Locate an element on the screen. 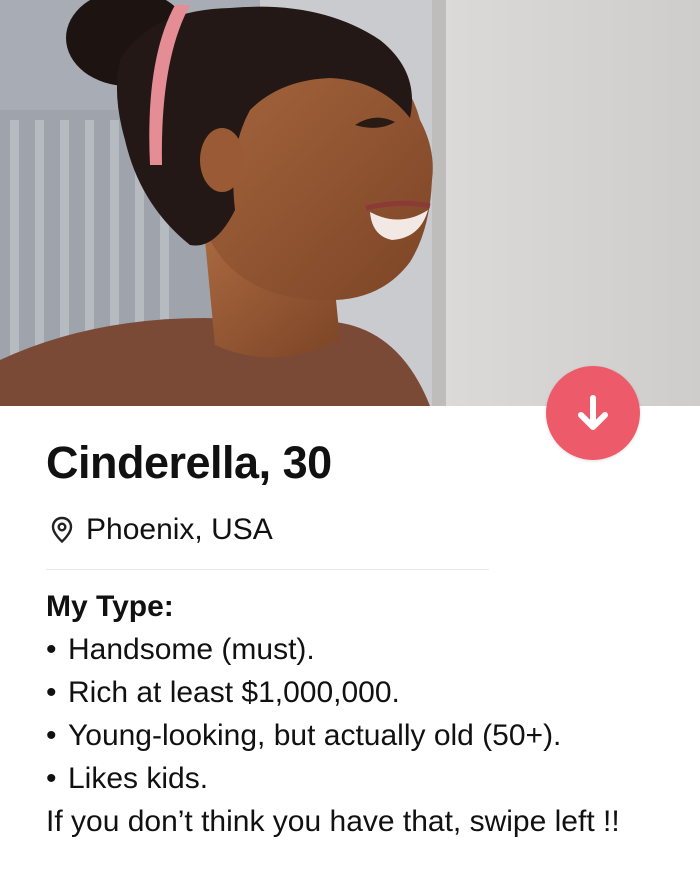 Image resolution: width=700 pixels, height=892 pixels. bio-item-text: Young-looking, but actually old (50+). is located at coordinates (315, 735).